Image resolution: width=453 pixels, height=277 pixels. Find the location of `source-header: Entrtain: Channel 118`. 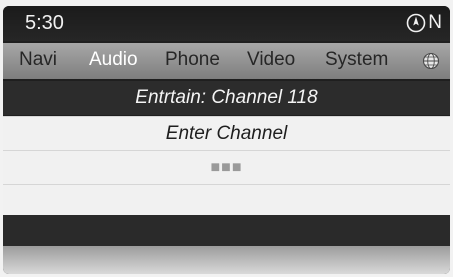

source-header: Entrtain: Channel 118 is located at coordinates (226, 98).